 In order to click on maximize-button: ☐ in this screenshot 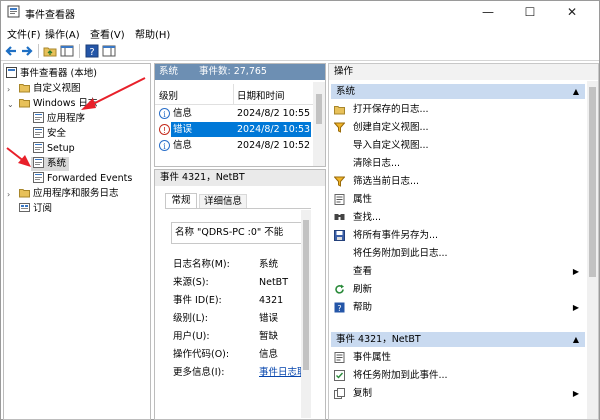, I will do `click(530, 12)`.